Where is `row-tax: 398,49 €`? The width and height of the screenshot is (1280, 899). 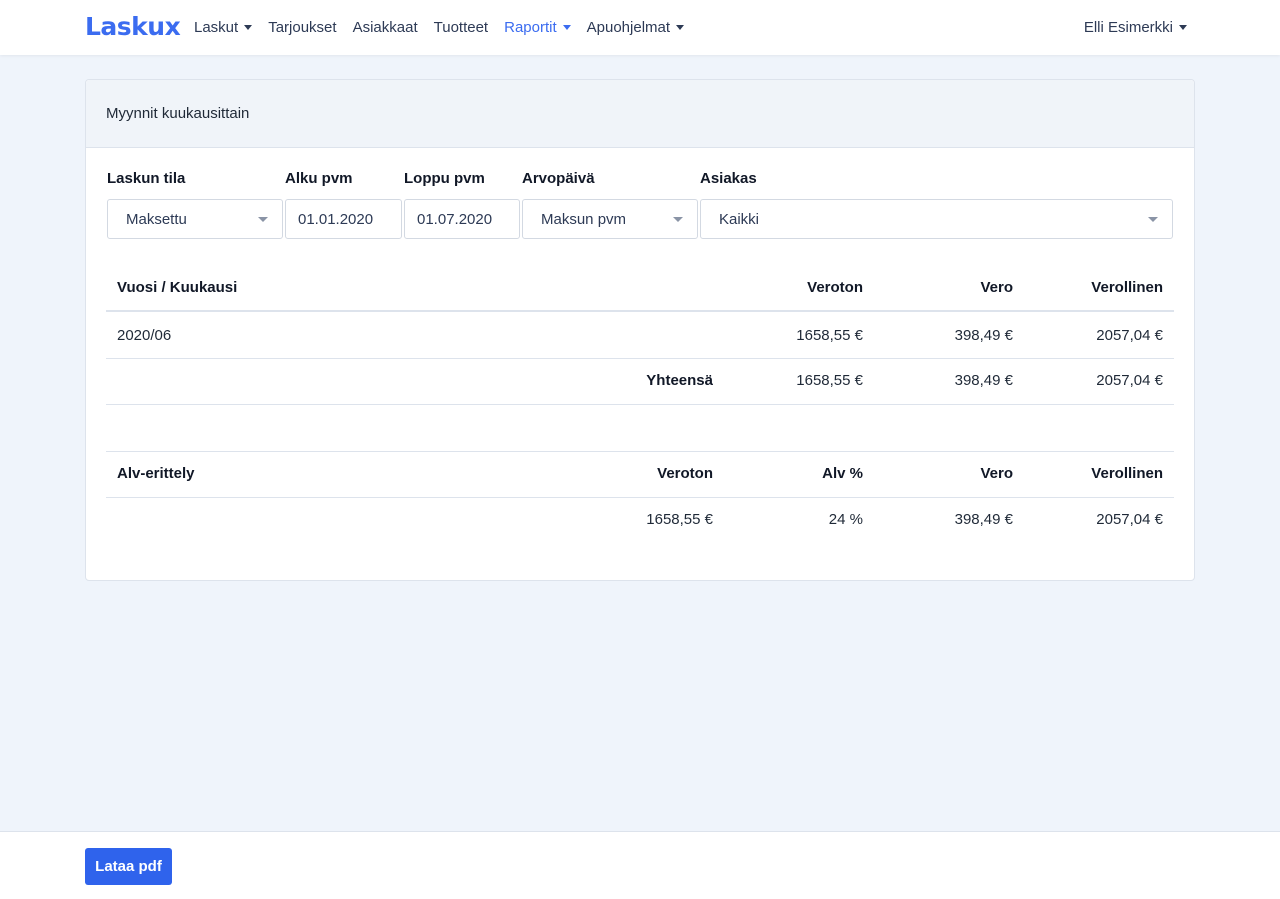
row-tax: 398,49 € is located at coordinates (983, 335).